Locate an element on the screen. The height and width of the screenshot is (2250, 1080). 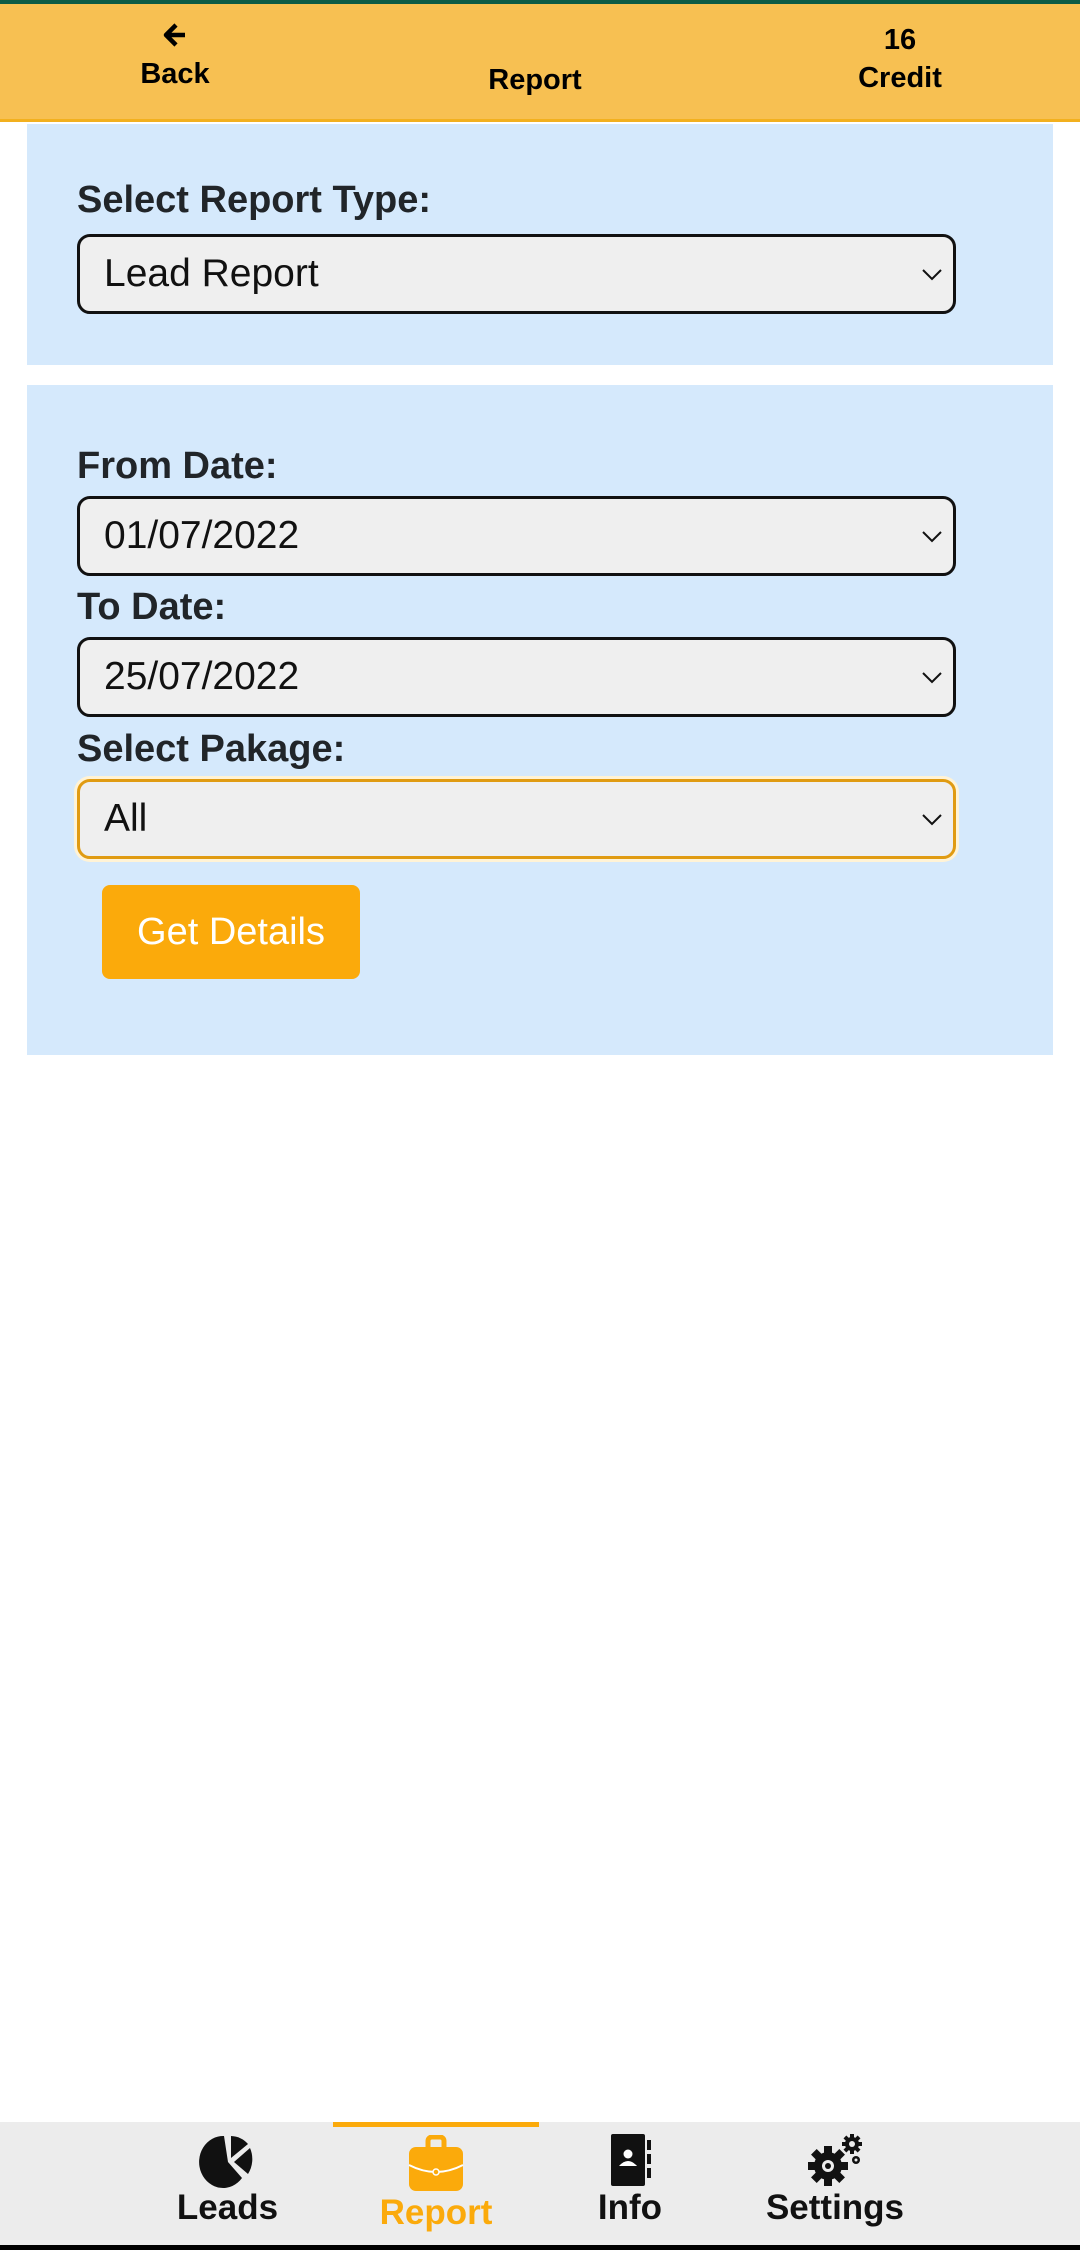
page-title: Report is located at coordinates (535, 80).